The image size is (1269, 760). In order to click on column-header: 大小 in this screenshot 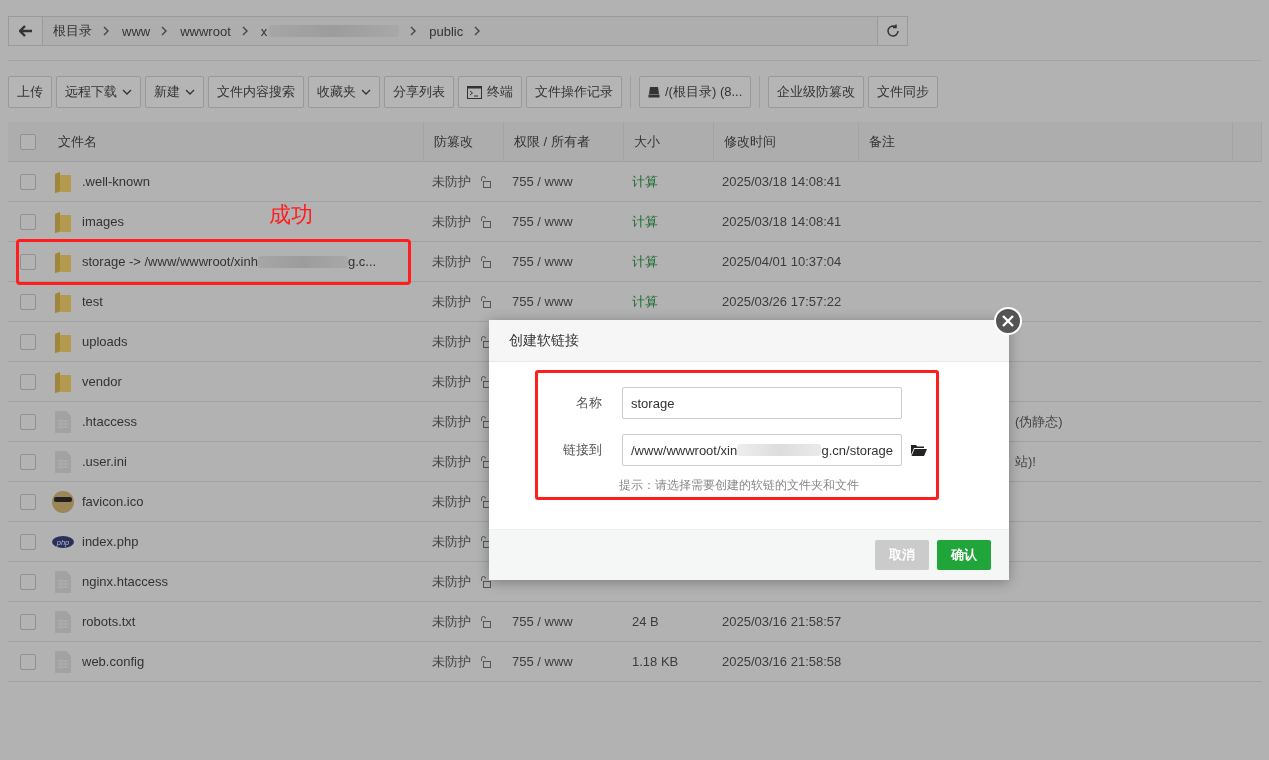, I will do `click(647, 141)`.